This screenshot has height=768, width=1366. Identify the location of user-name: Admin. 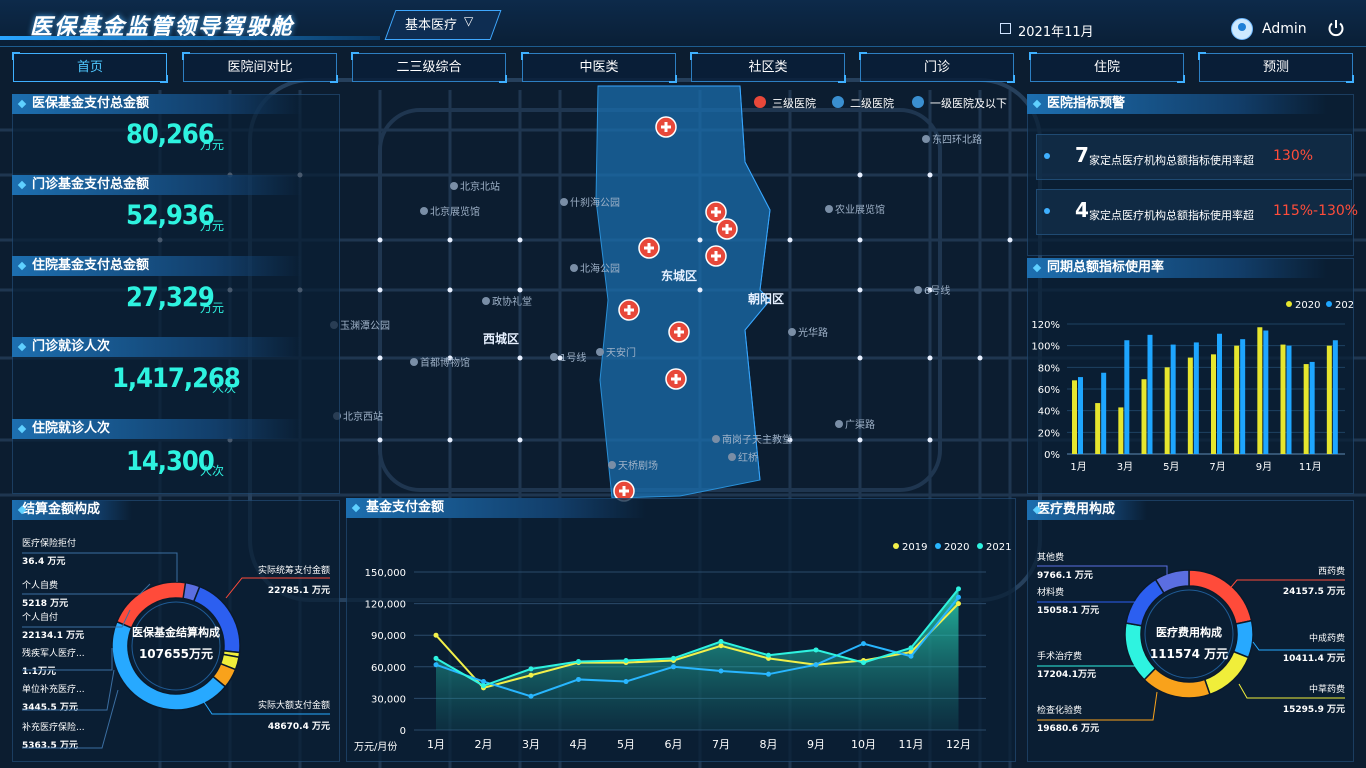
(1284, 29).